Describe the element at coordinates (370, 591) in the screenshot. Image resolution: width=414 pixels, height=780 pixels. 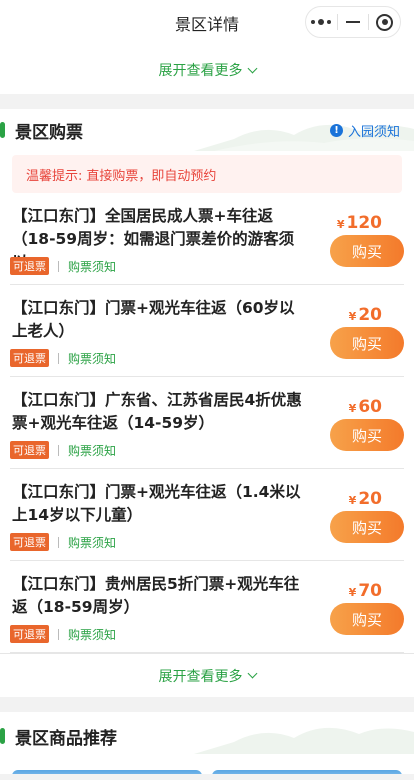
I see `price-value: 70` at that location.